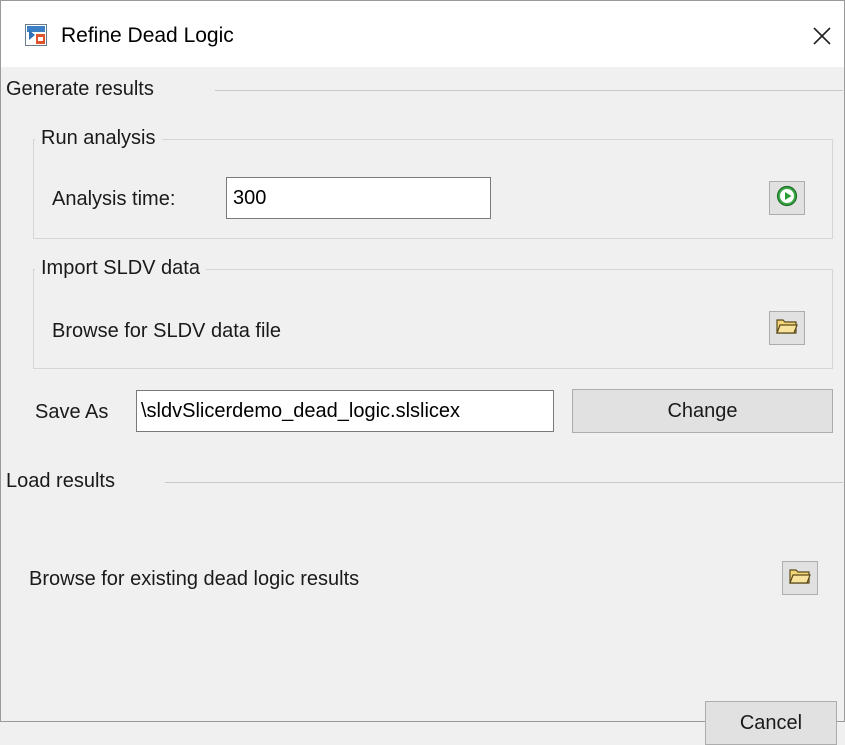 The height and width of the screenshot is (745, 845). Describe the element at coordinates (422, 34) in the screenshot. I see `title-bar: Refine Dead Logic` at that location.